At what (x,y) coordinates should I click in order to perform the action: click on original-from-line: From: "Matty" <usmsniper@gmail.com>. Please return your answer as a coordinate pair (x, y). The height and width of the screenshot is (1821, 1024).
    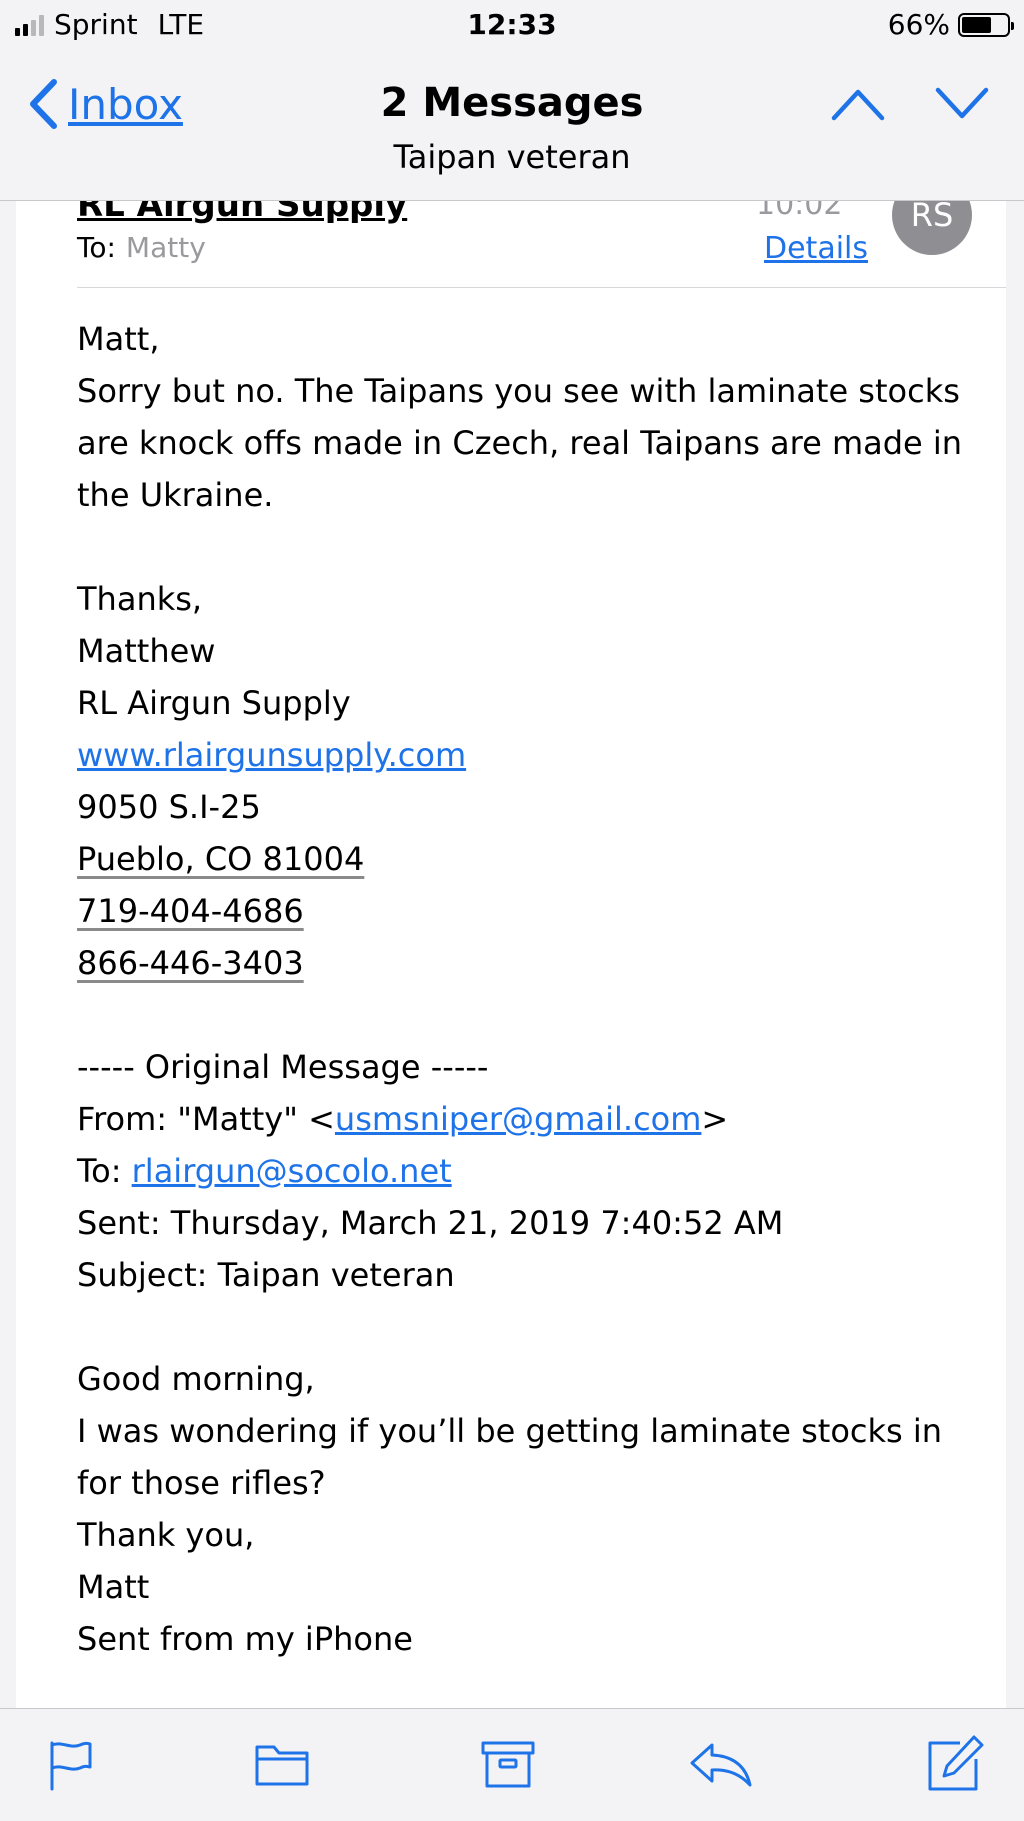
    Looking at the image, I should click on (522, 1119).